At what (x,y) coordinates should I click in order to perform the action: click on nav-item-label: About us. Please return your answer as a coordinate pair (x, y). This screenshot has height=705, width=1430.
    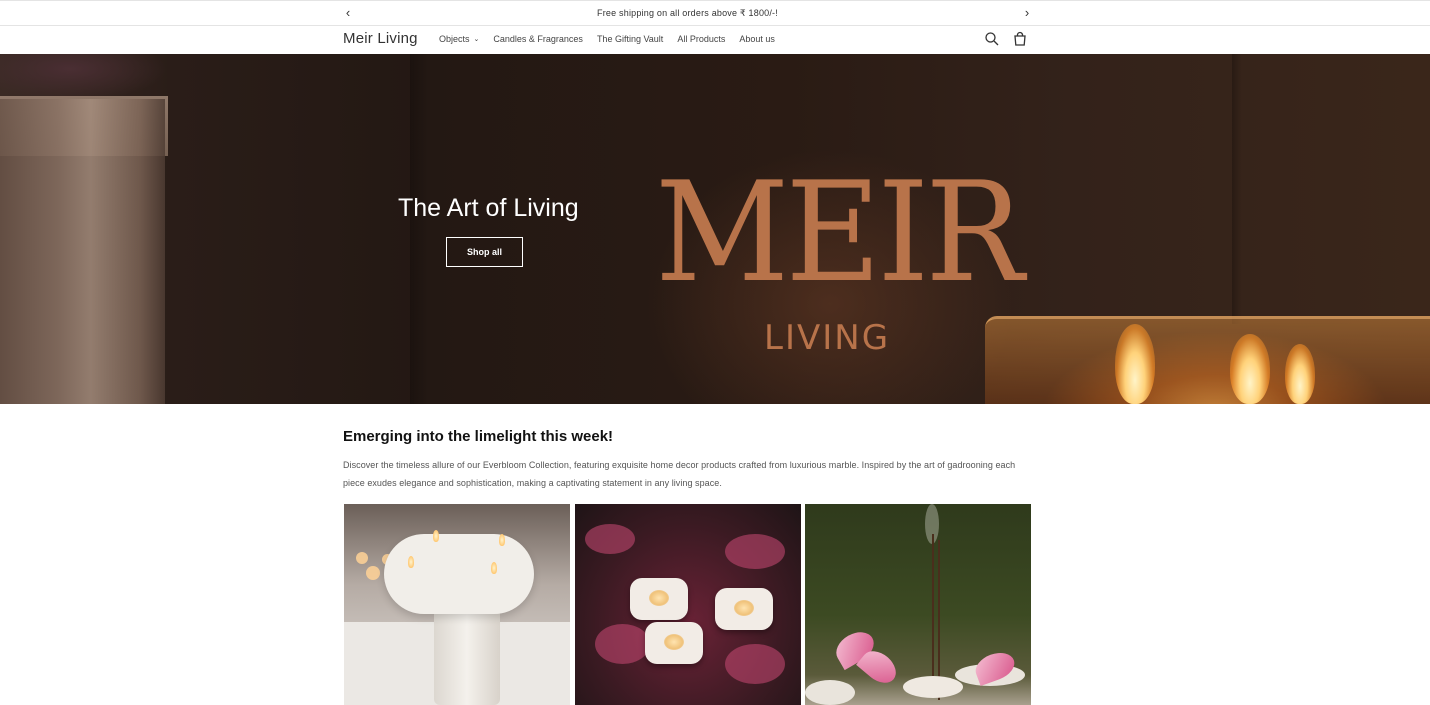
    Looking at the image, I should click on (757, 39).